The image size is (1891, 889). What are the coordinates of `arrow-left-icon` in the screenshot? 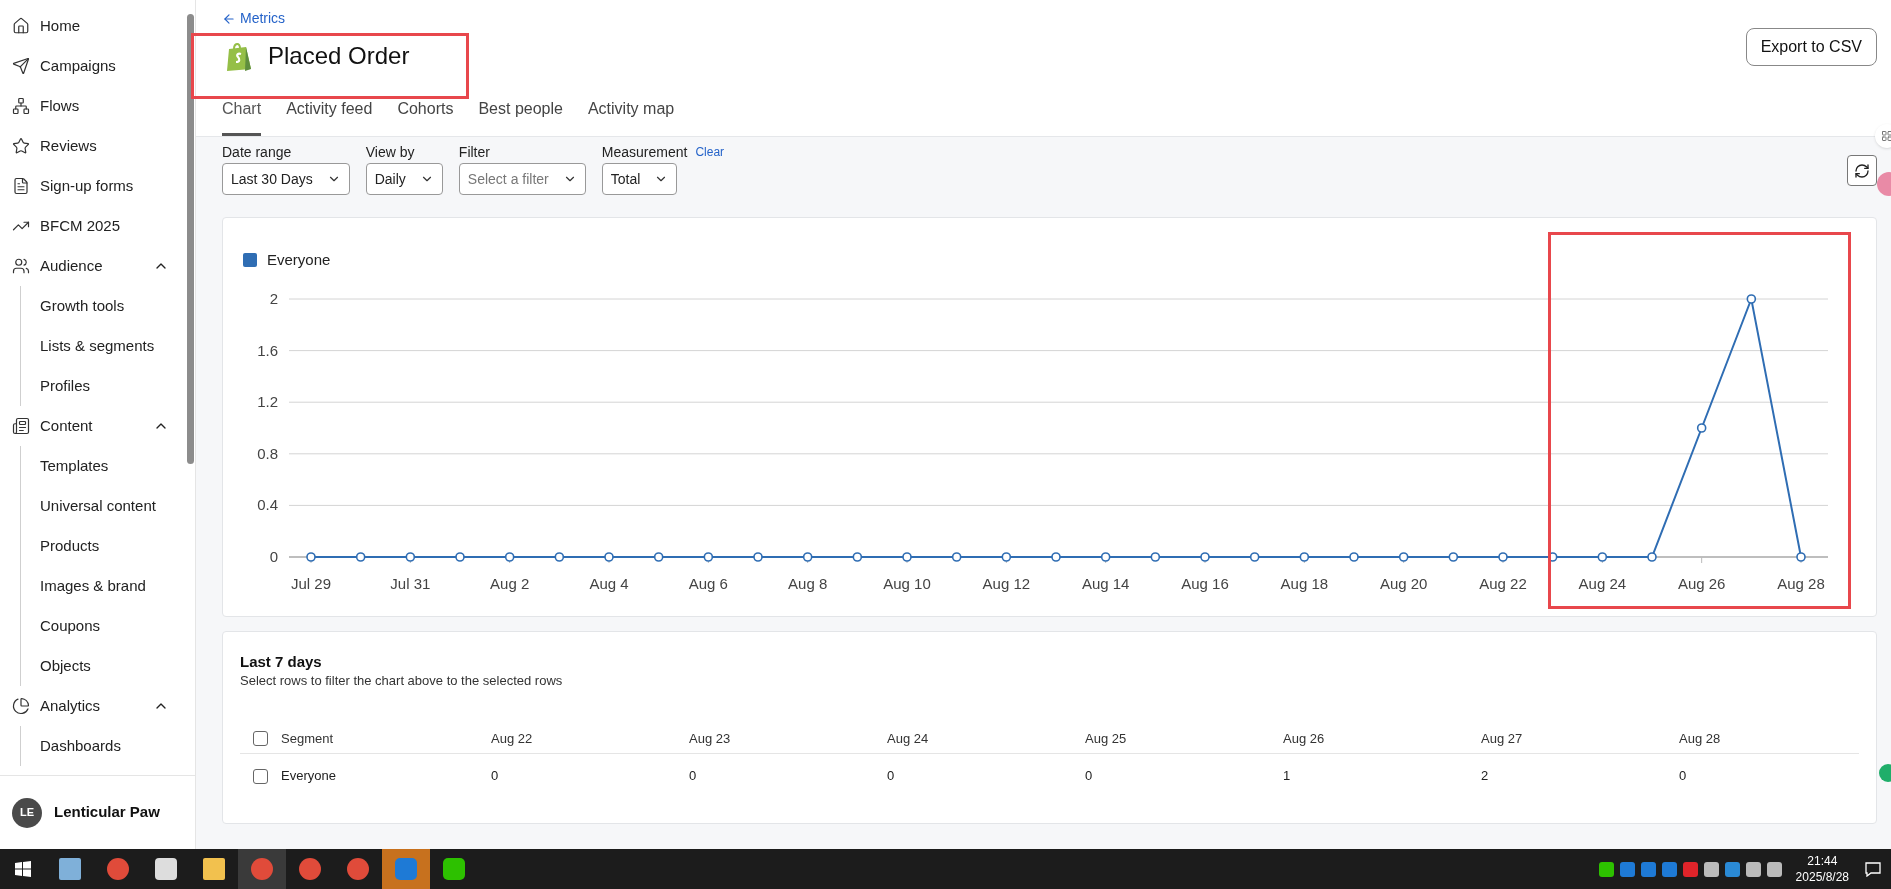 It's located at (229, 18).